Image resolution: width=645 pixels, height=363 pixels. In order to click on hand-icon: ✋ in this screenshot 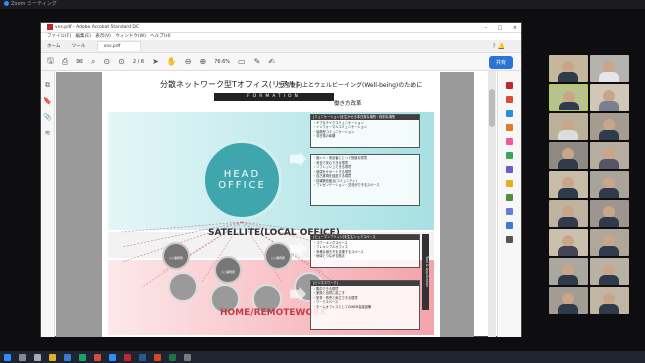, I will do `click(172, 61)`.